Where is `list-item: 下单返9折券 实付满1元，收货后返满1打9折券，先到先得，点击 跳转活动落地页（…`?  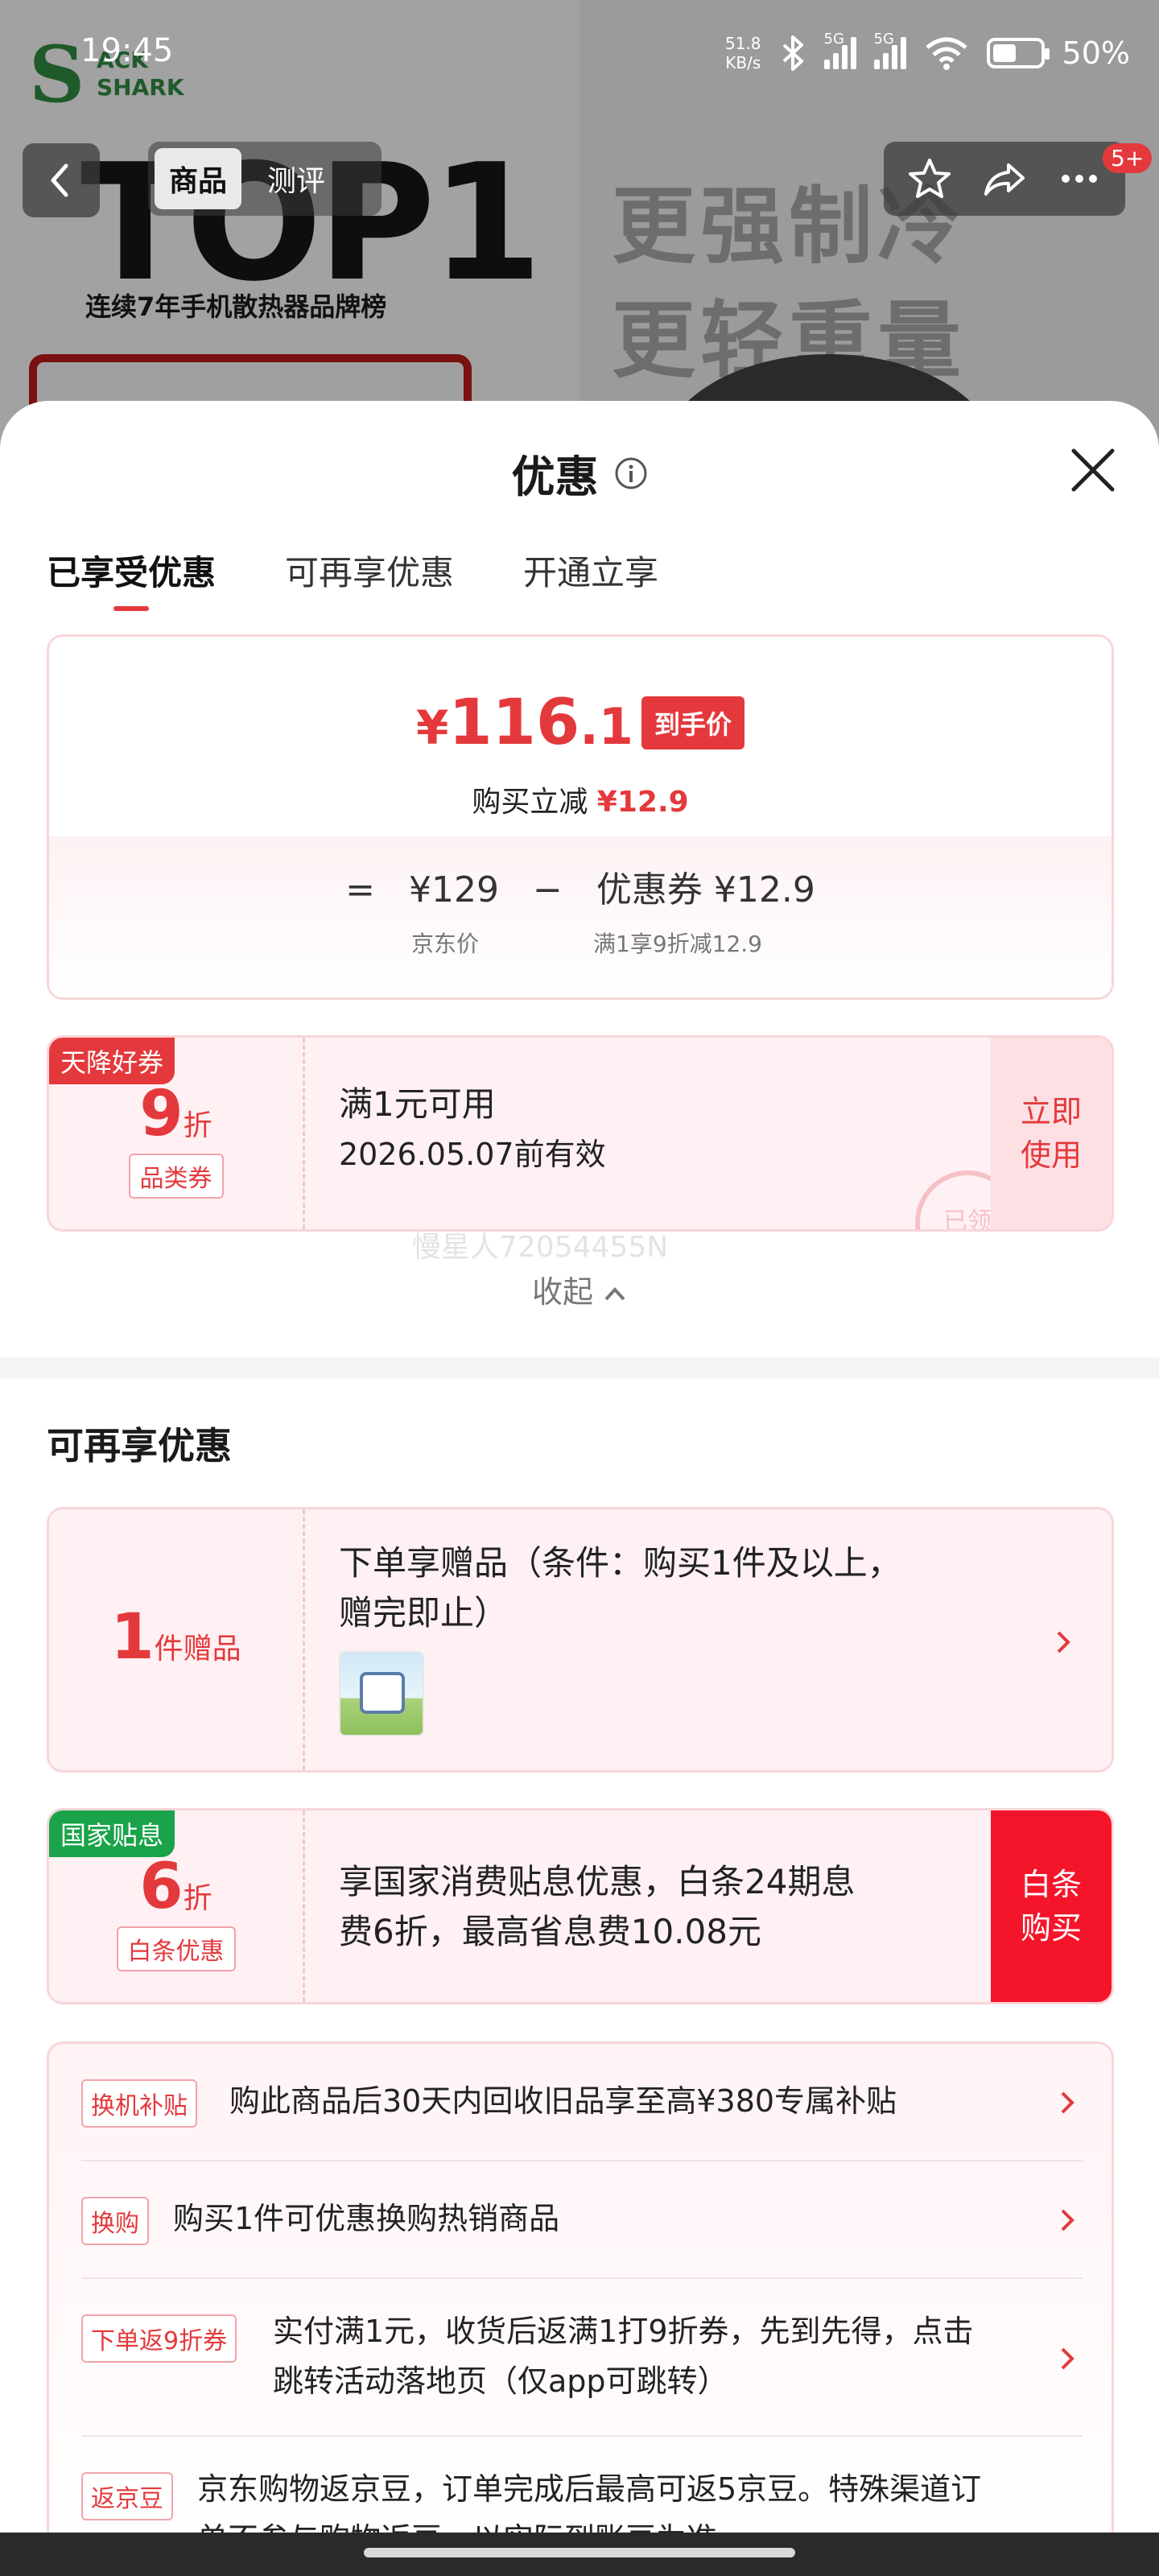
list-item: 下单返9折券 实付满1元，收货后返满1打9折券，先到先得，点击 跳转活动落地页（… is located at coordinates (582, 2358).